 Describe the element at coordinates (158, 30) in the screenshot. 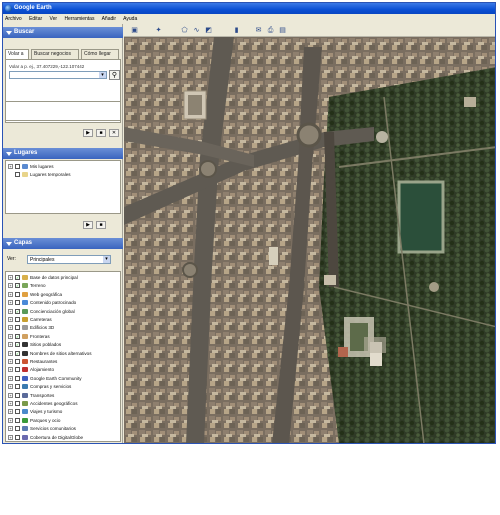

I see `placemark-icon: ✦` at that location.